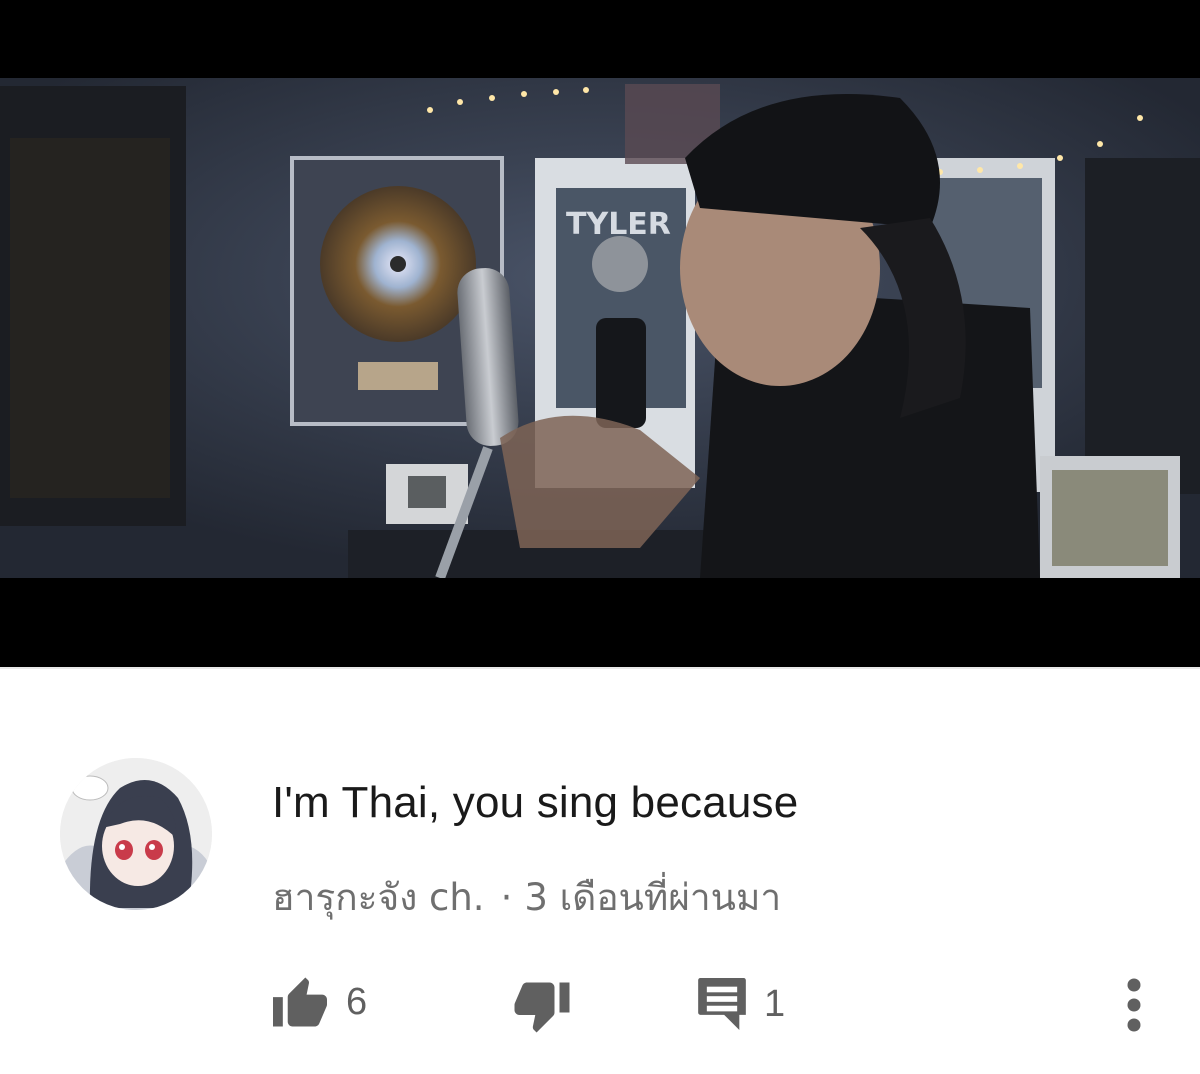 The height and width of the screenshot is (1074, 1200). I want to click on like-button: 6, so click(318, 1002).